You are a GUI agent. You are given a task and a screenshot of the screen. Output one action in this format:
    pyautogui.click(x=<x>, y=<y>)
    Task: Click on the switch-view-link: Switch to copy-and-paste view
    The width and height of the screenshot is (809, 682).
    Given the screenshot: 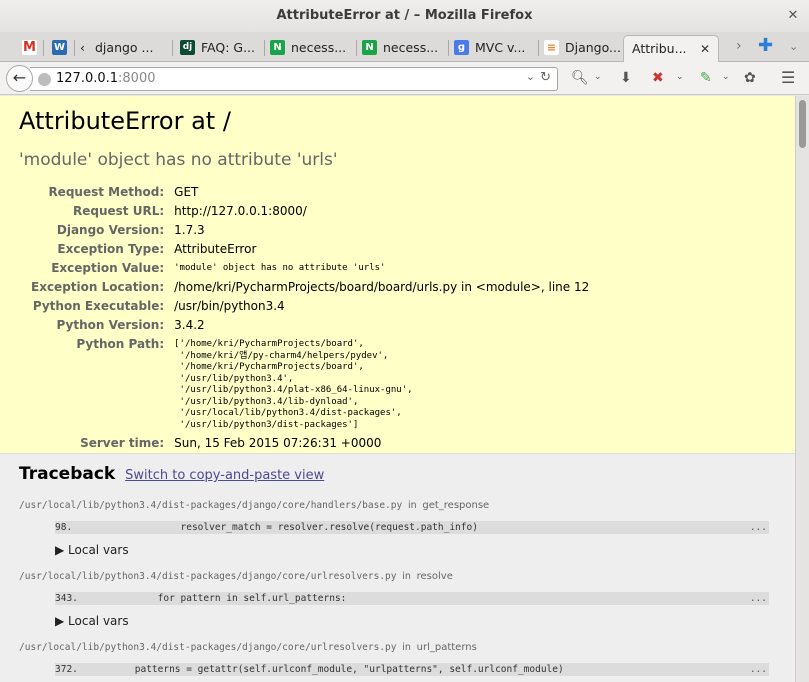 What is the action you would take?
    pyautogui.click(x=224, y=475)
    